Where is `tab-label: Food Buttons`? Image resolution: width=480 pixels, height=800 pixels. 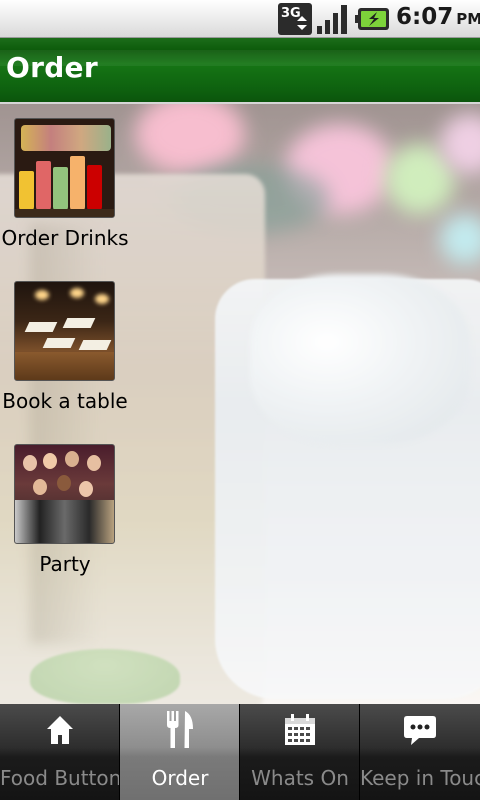 tab-label: Food Buttons is located at coordinates (60, 778).